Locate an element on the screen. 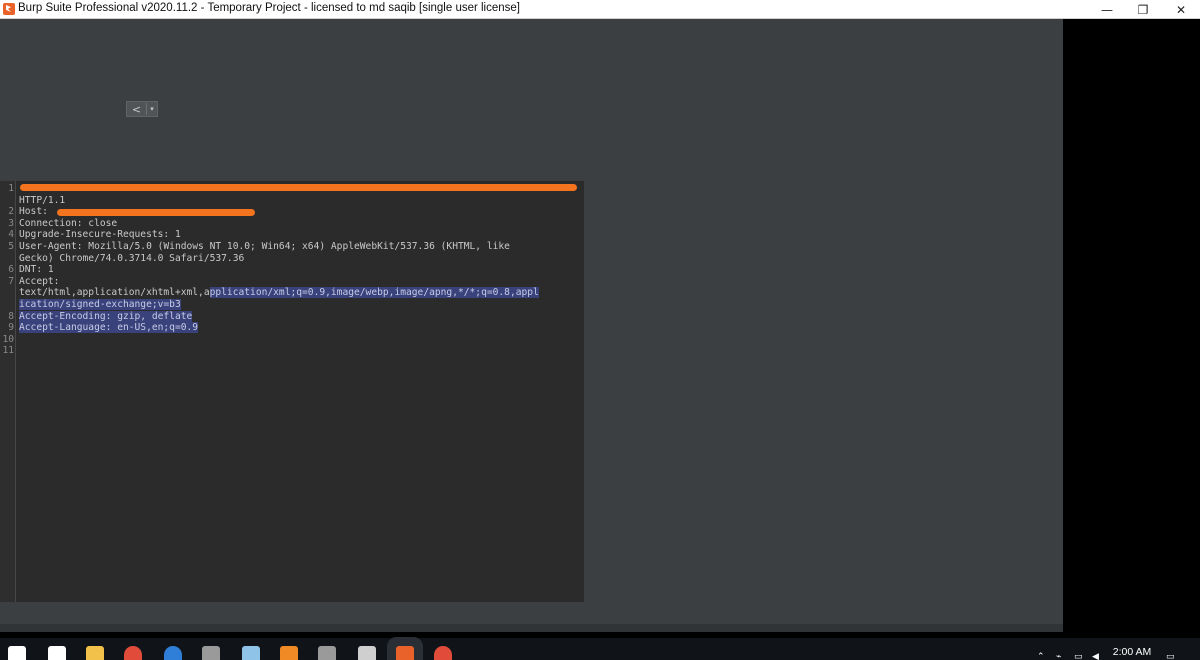 Image resolution: width=1200 pixels, height=660 pixels. chrome-icon is located at coordinates (133, 653).